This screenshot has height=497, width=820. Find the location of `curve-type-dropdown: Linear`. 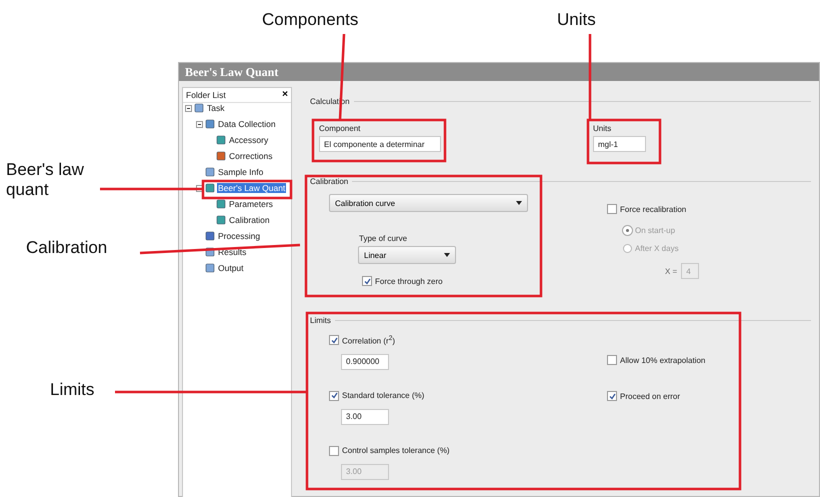

curve-type-dropdown: Linear is located at coordinates (407, 255).